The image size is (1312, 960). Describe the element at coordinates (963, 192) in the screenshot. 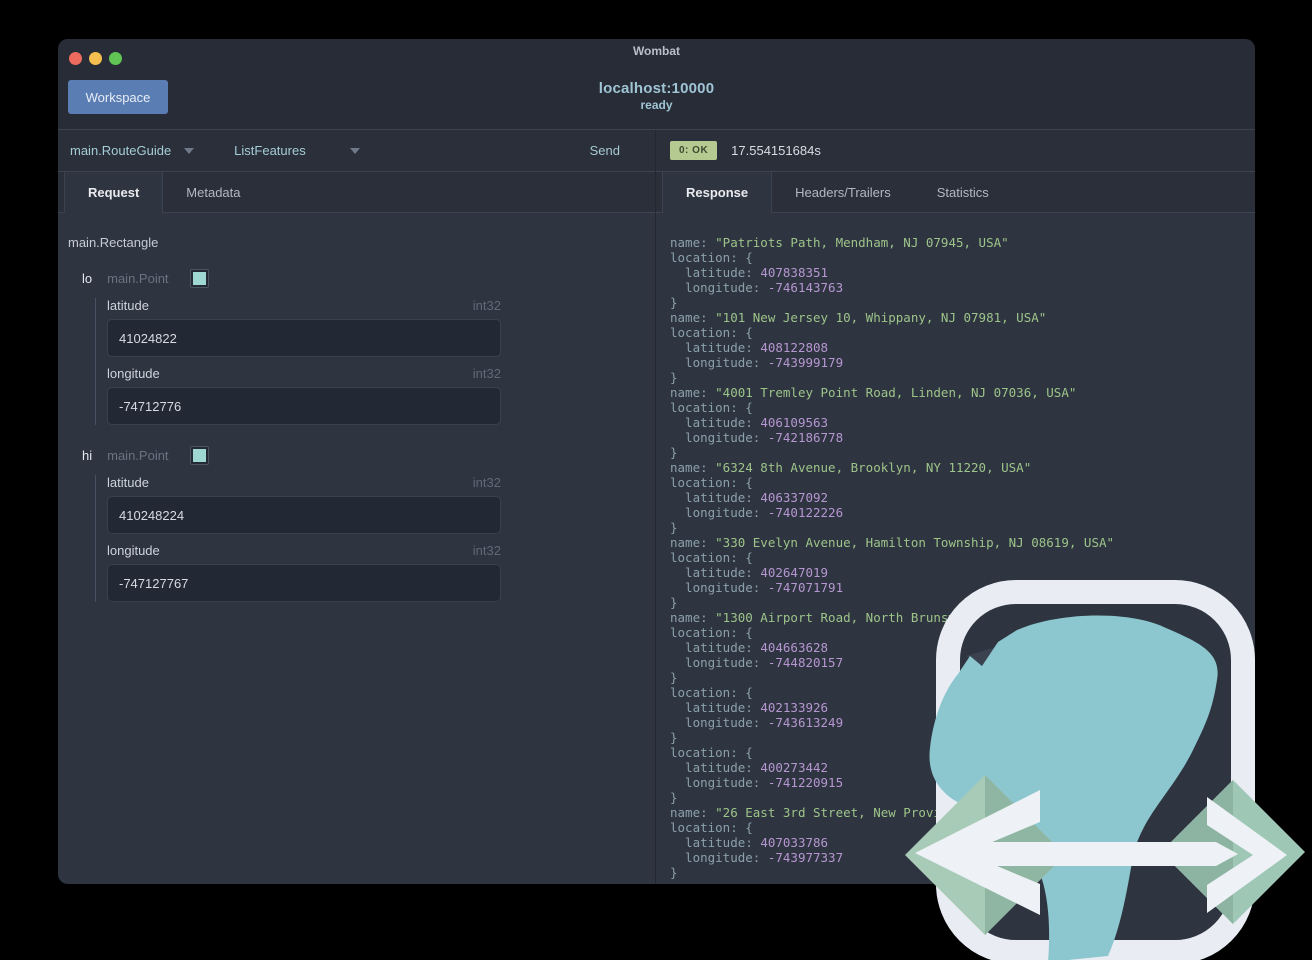

I see `tab-statistics: Statistics` at that location.